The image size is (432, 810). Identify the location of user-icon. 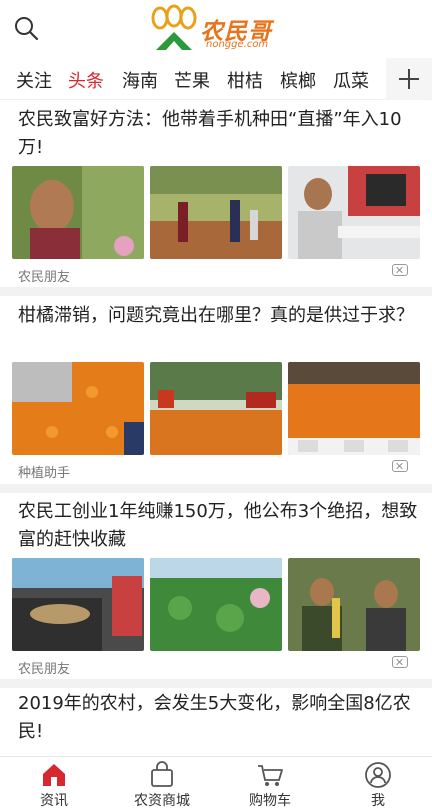
(378, 775).